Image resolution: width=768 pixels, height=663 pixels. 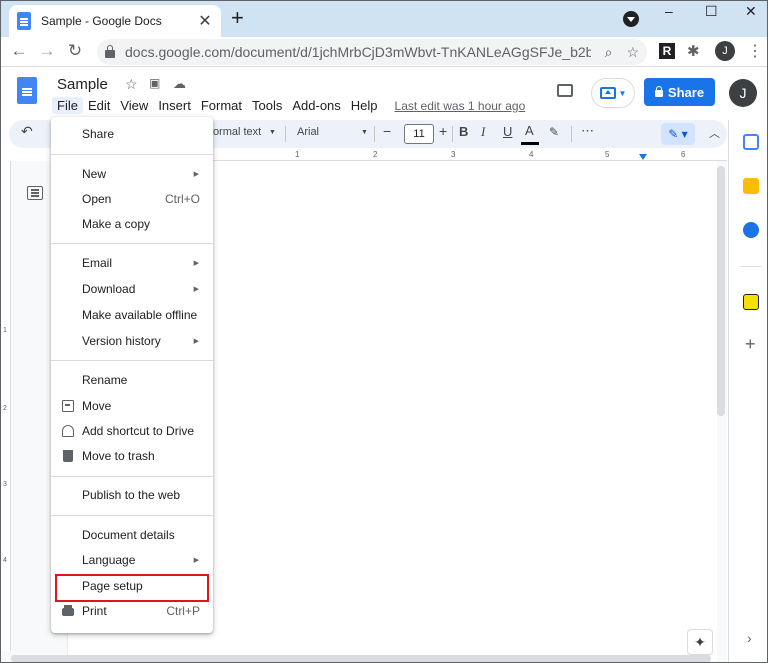 I want to click on browser-menu-icon: ⋮, so click(x=755, y=51).